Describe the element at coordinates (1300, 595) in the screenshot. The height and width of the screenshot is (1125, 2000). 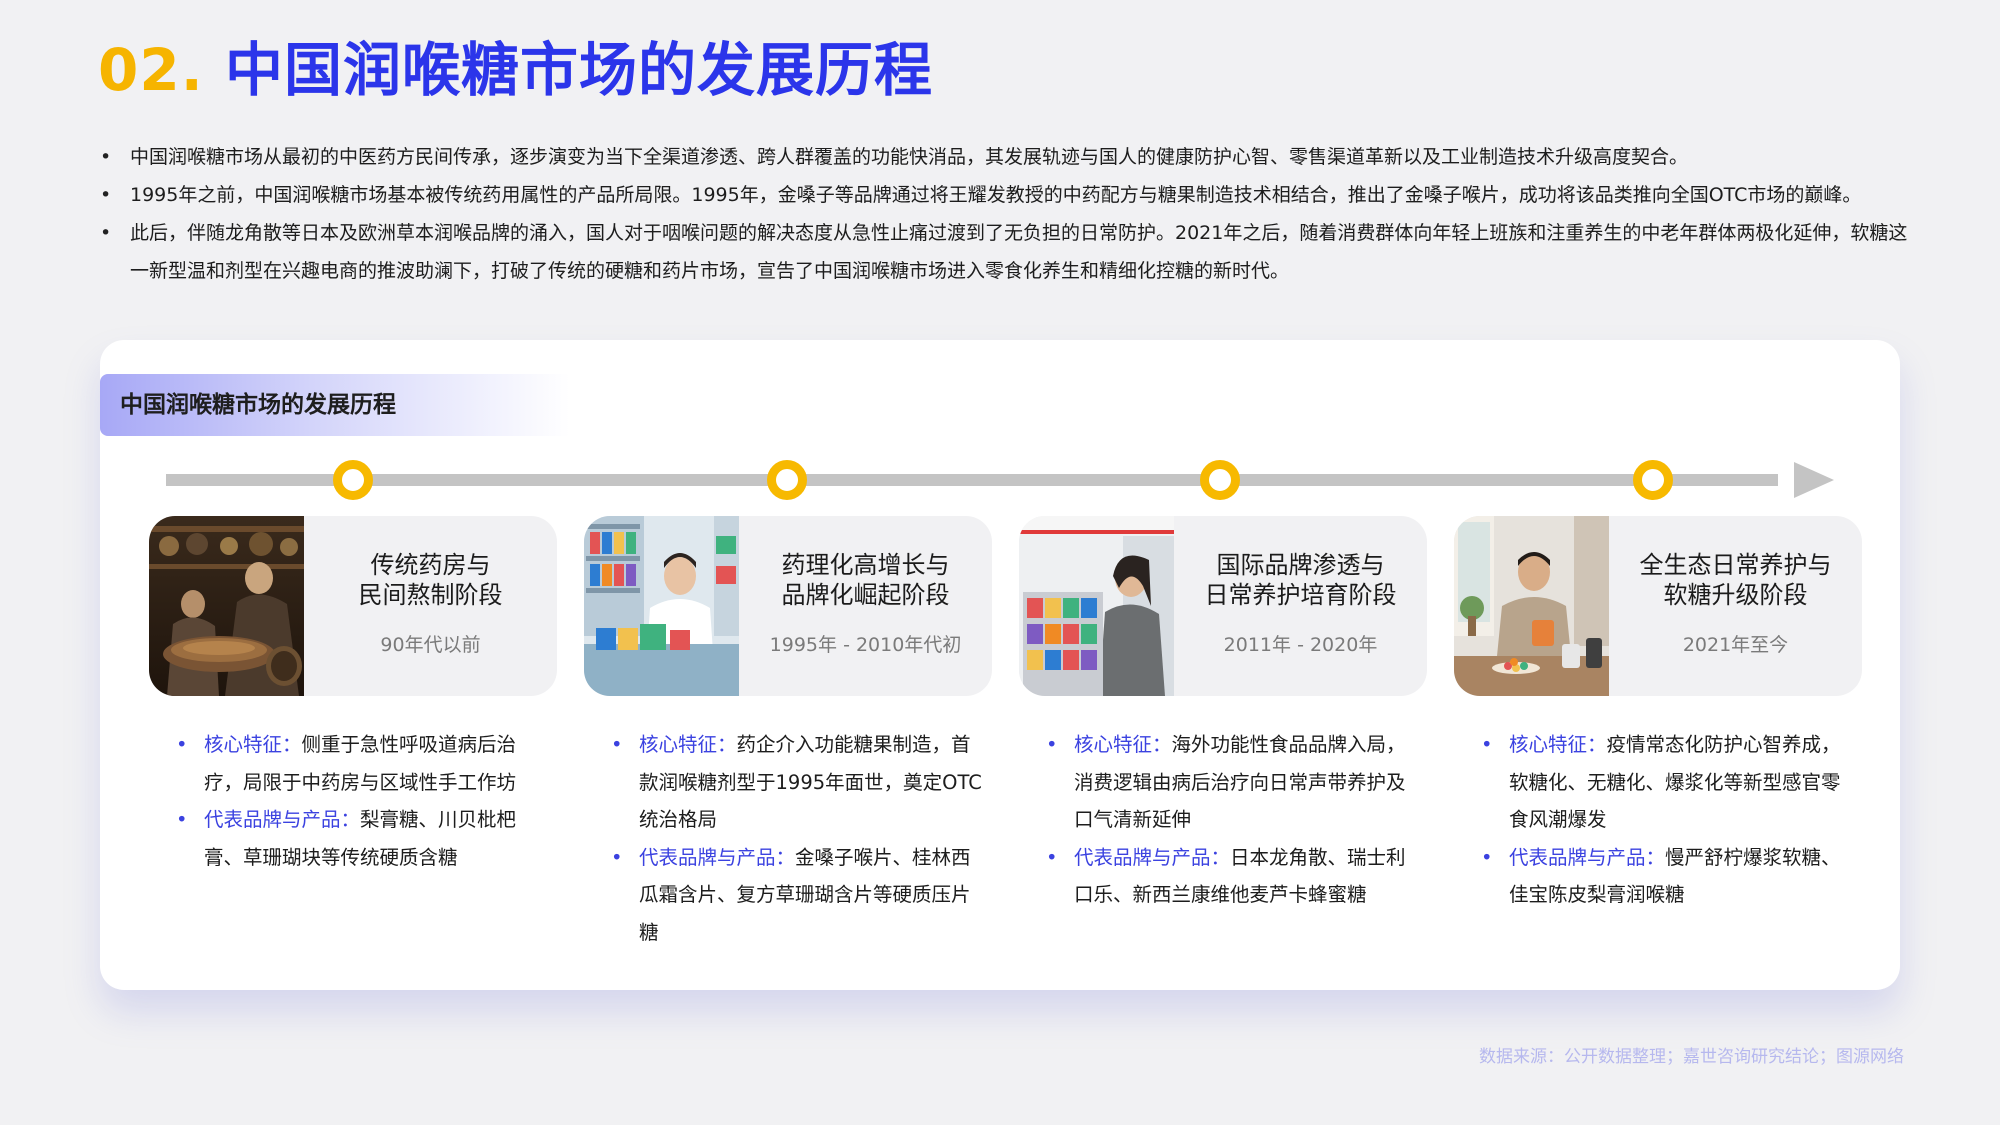
I see `stage-title-line: 日常养护培育阶段` at that location.